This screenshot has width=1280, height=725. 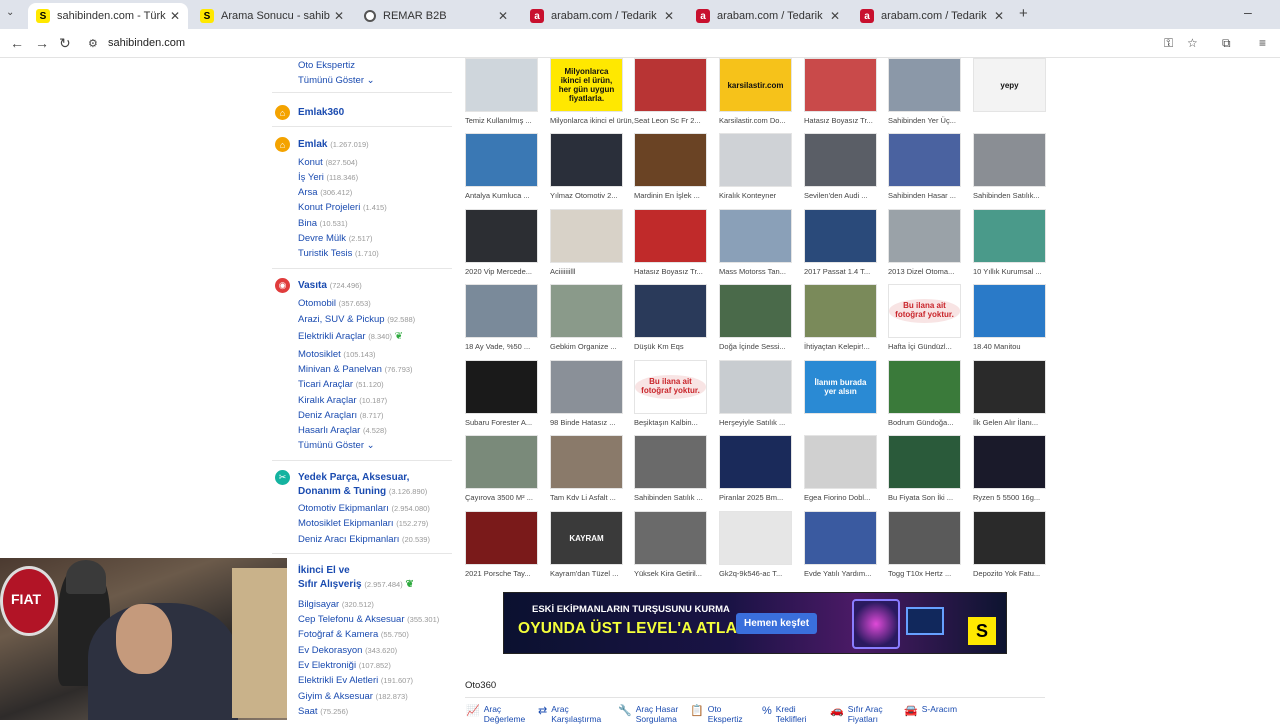 I want to click on minimize-icon: –, so click(x=1248, y=12).